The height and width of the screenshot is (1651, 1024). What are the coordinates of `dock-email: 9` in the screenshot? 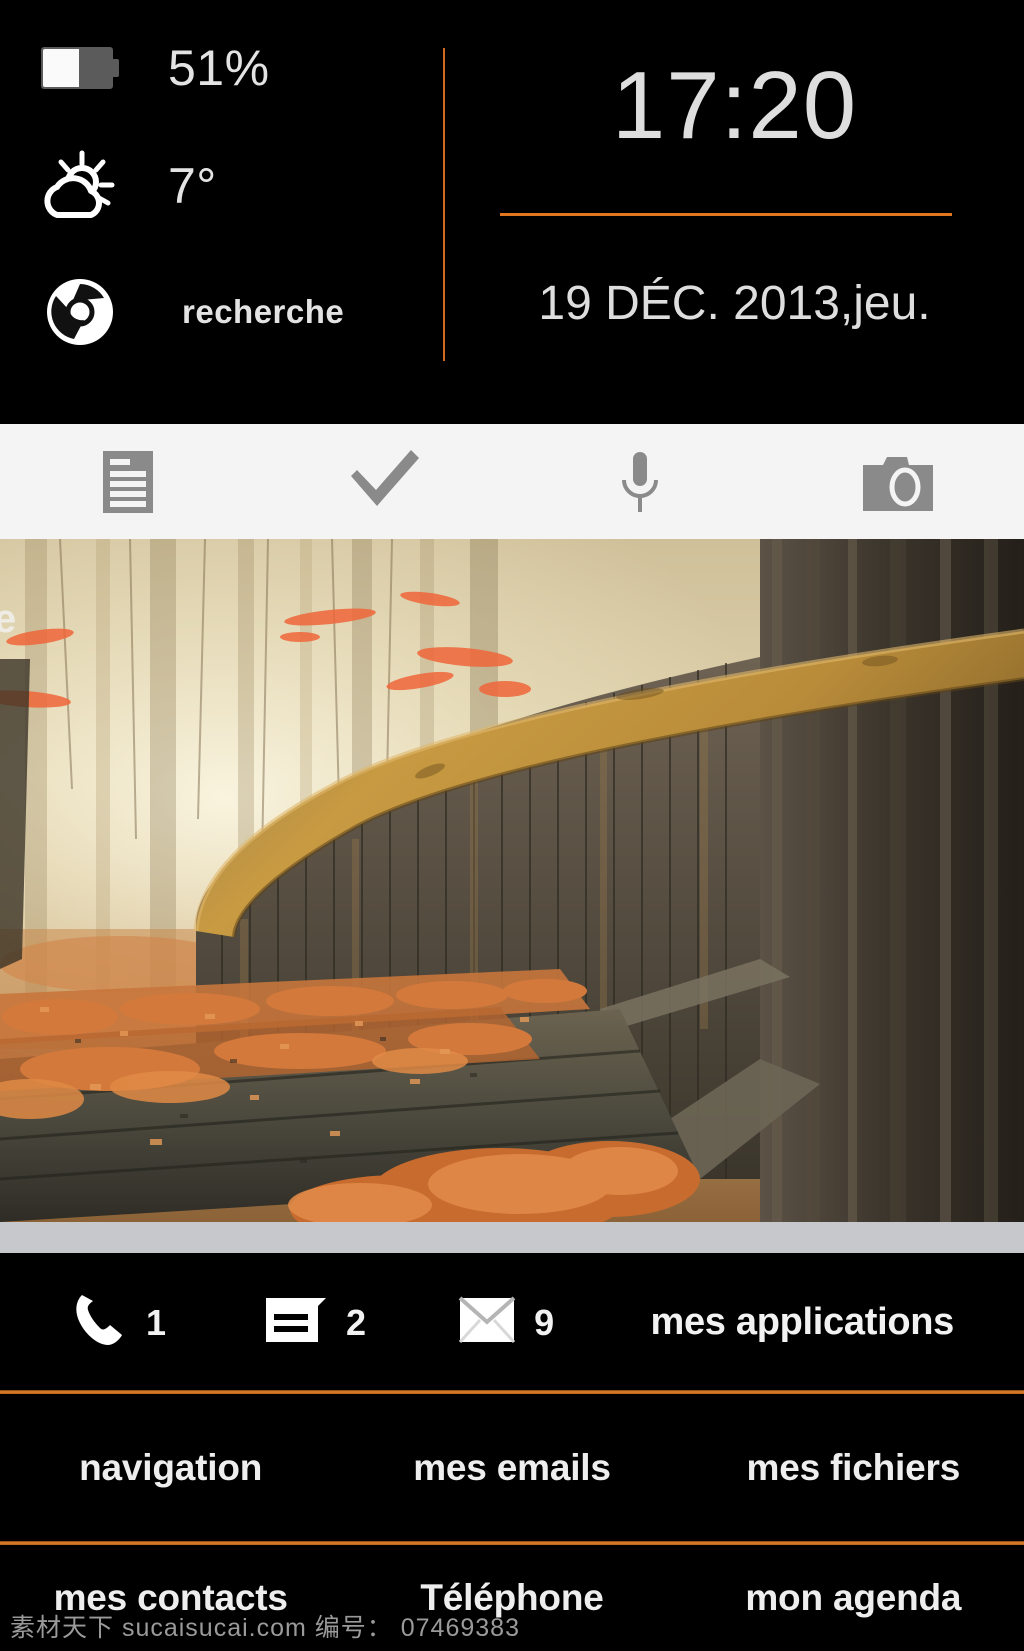 It's located at (506, 1322).